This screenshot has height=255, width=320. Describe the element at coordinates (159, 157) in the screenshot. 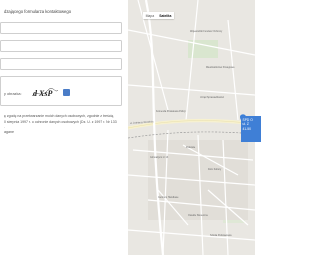

I see `poi-label: Gimnazjum nr 13` at that location.